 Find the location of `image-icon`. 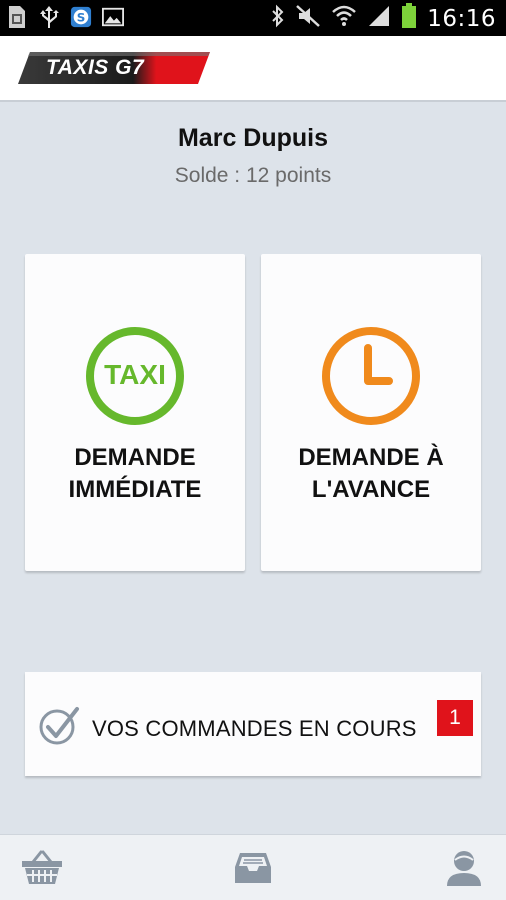

image-icon is located at coordinates (113, 17).